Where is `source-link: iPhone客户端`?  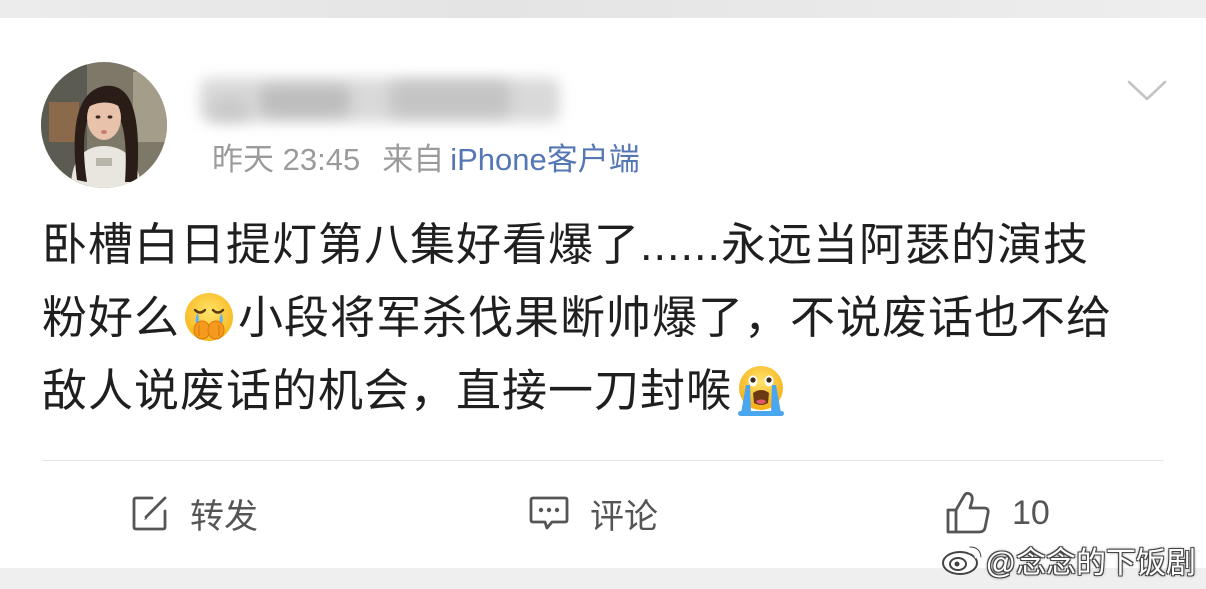 source-link: iPhone客户端 is located at coordinates (545, 159).